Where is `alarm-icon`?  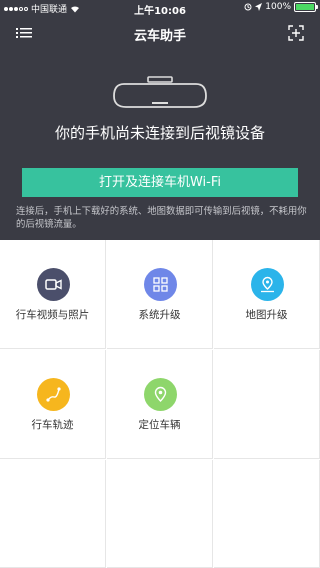
alarm-icon is located at coordinates (248, 7).